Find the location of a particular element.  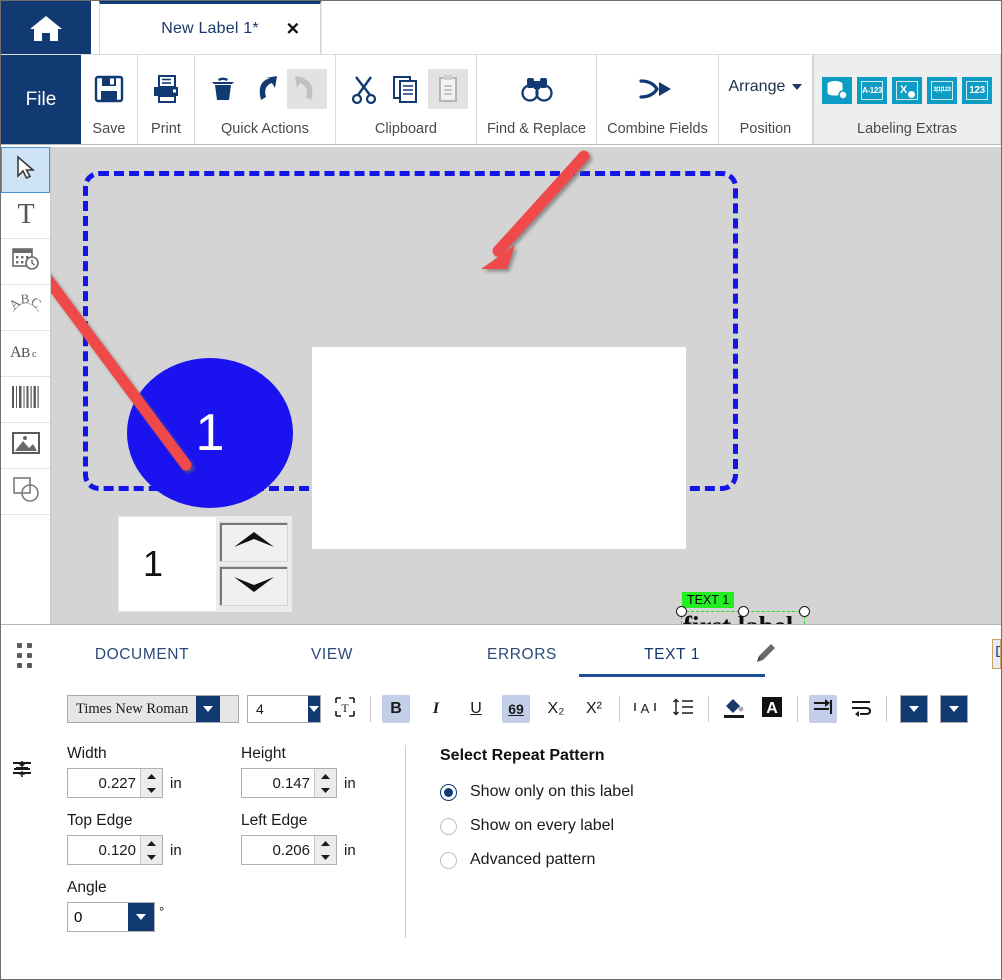

database-icon is located at coordinates (837, 90).